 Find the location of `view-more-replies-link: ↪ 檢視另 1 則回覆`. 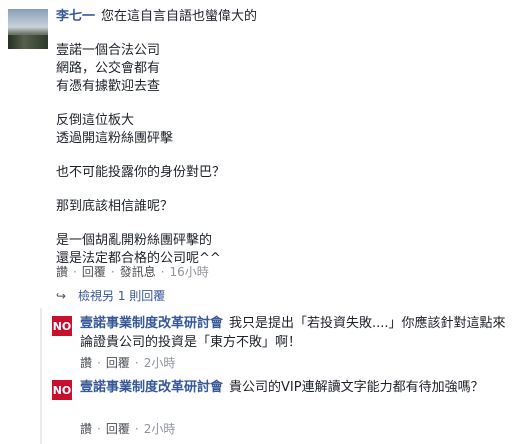

view-more-replies-link: ↪ 檢視另 1 則回覆 is located at coordinates (110, 295).